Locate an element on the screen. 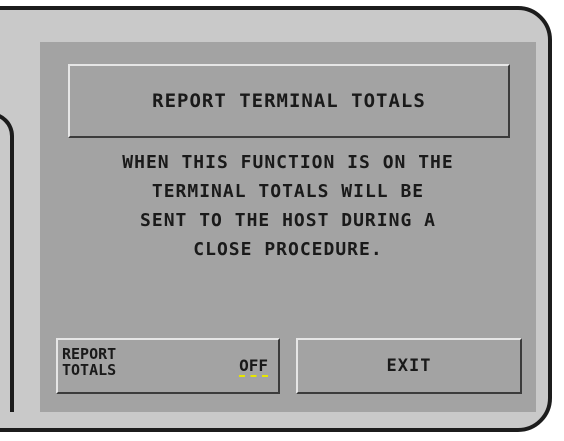  exit-button-label: EXIT is located at coordinates (409, 366).